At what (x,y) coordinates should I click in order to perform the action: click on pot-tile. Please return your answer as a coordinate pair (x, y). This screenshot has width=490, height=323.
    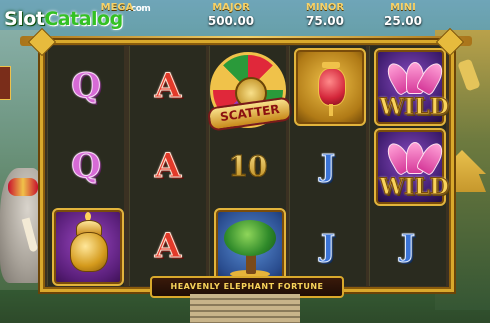
    Looking at the image, I should click on (88, 247).